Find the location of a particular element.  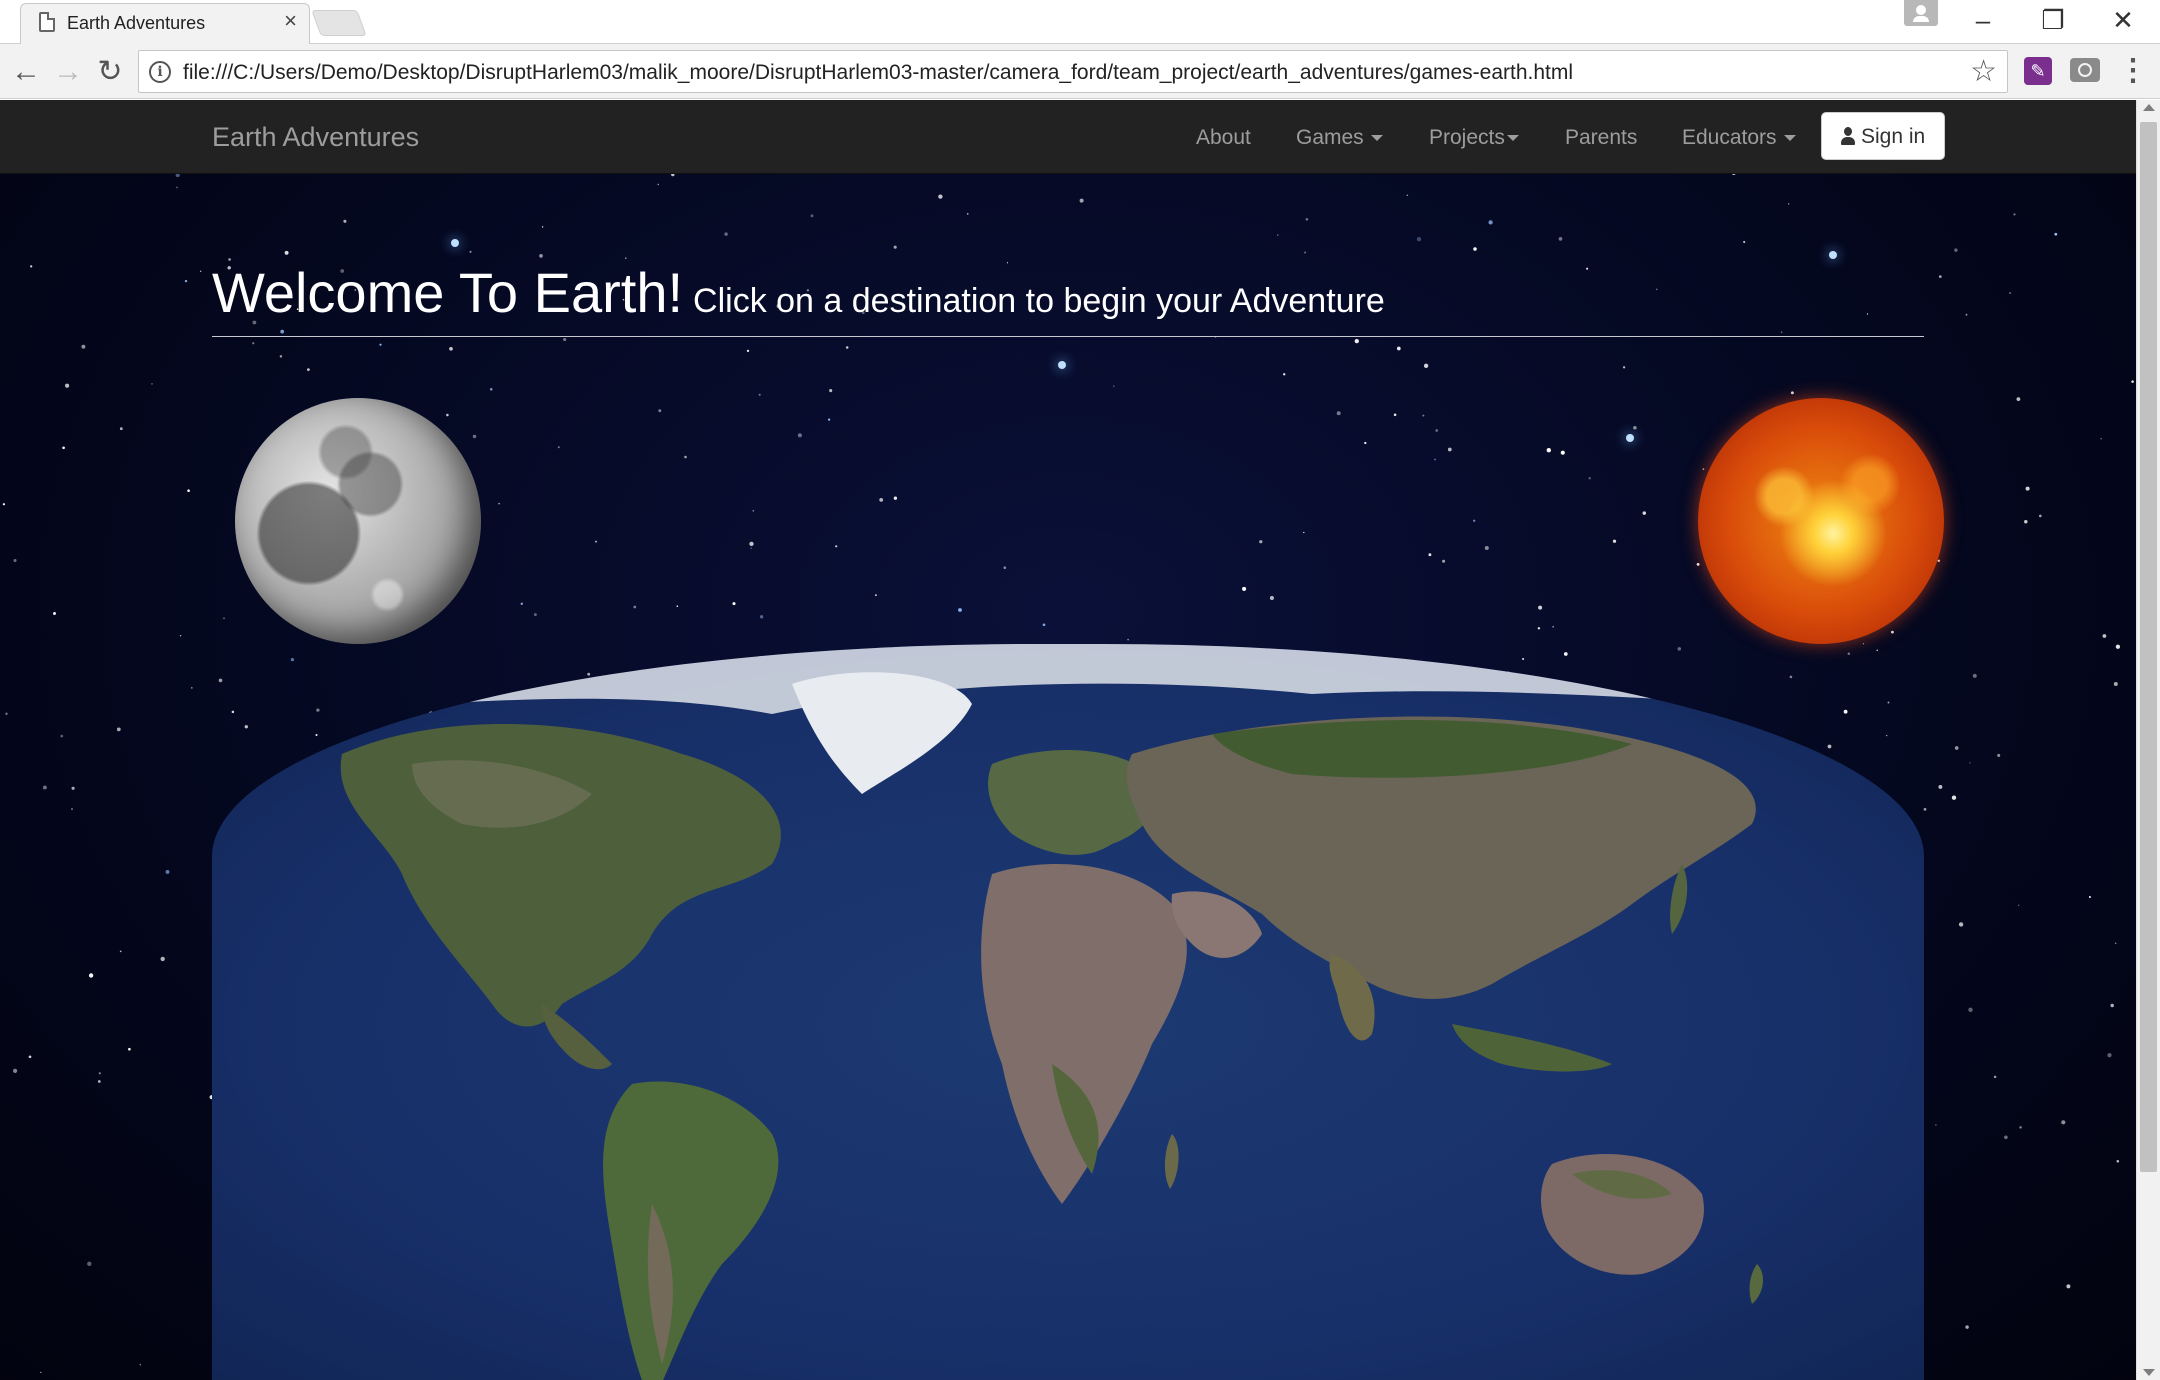

tab-close-icon: × is located at coordinates (290, 21).